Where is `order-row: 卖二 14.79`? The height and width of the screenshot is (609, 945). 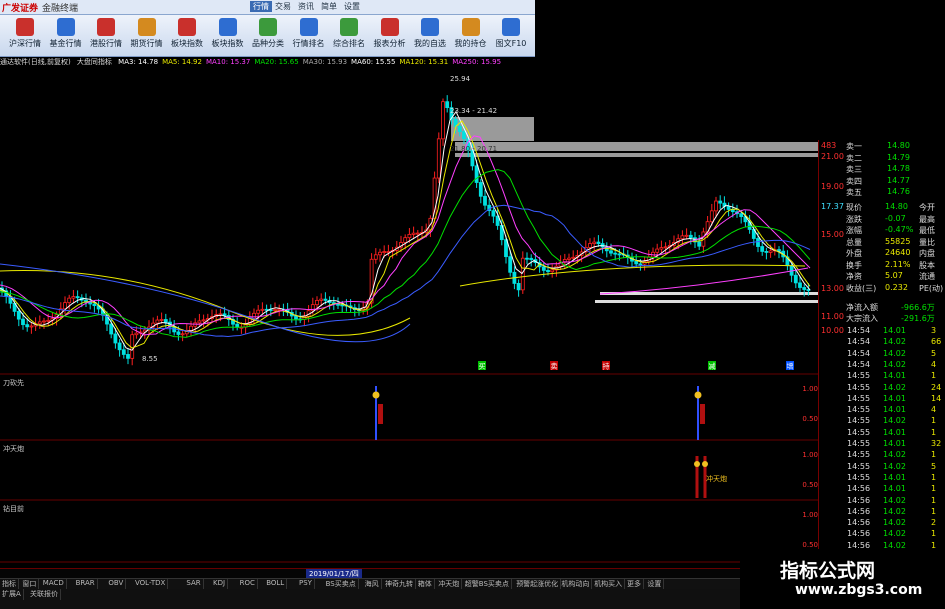 order-row: 卖二 14.79 is located at coordinates (882, 158).